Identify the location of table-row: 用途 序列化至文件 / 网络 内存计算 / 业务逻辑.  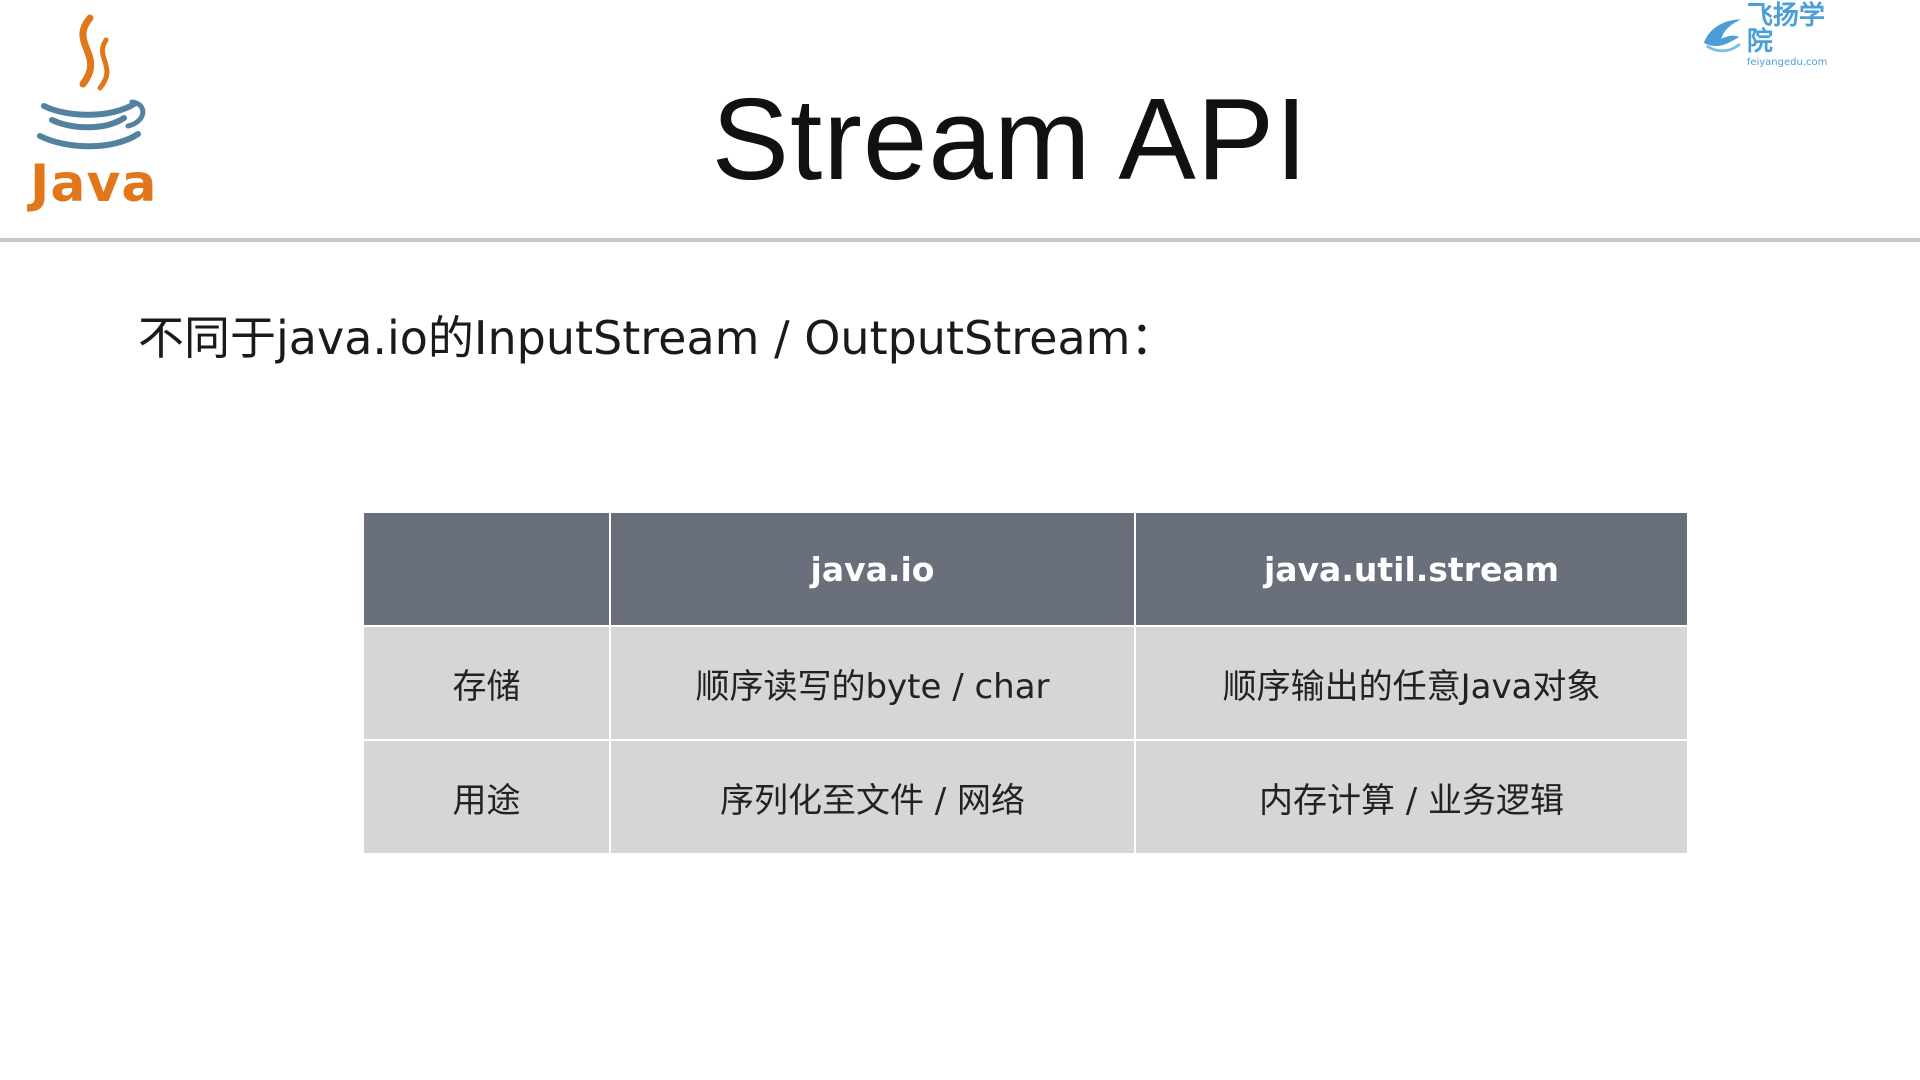
(1025, 797).